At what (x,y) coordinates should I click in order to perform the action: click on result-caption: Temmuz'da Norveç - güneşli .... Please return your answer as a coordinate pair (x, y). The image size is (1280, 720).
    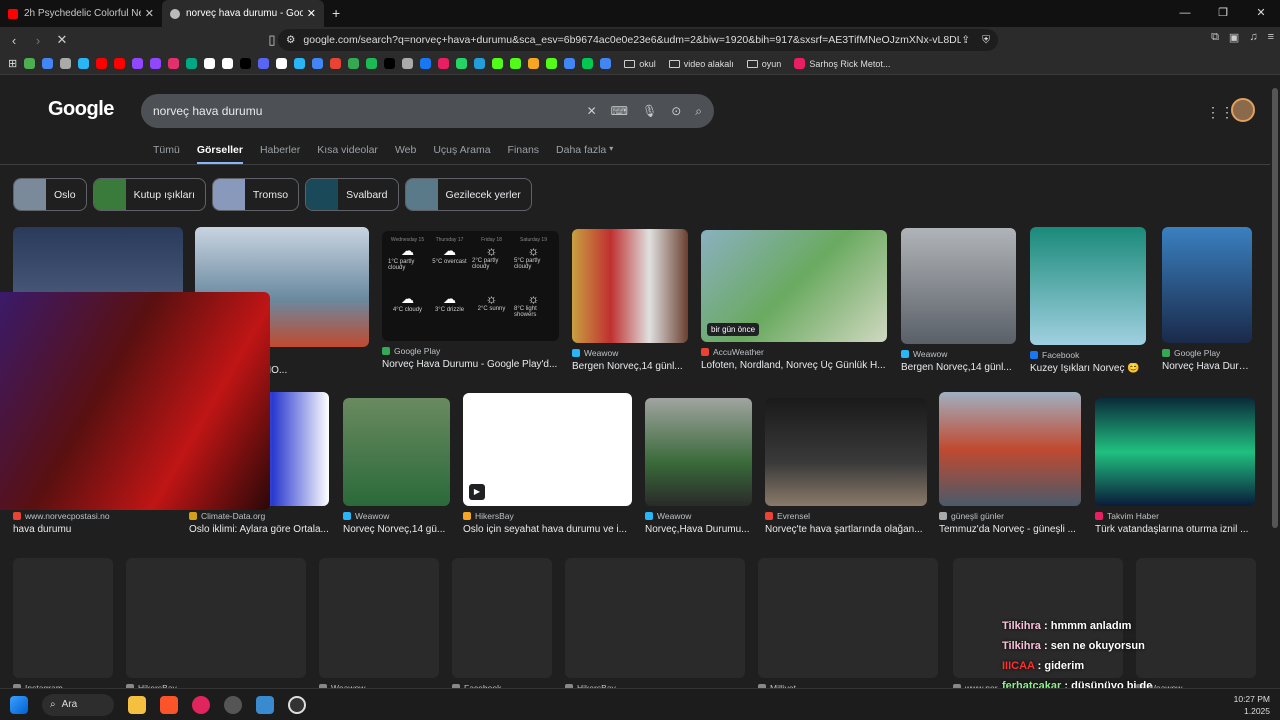
    Looking at the image, I should click on (1010, 529).